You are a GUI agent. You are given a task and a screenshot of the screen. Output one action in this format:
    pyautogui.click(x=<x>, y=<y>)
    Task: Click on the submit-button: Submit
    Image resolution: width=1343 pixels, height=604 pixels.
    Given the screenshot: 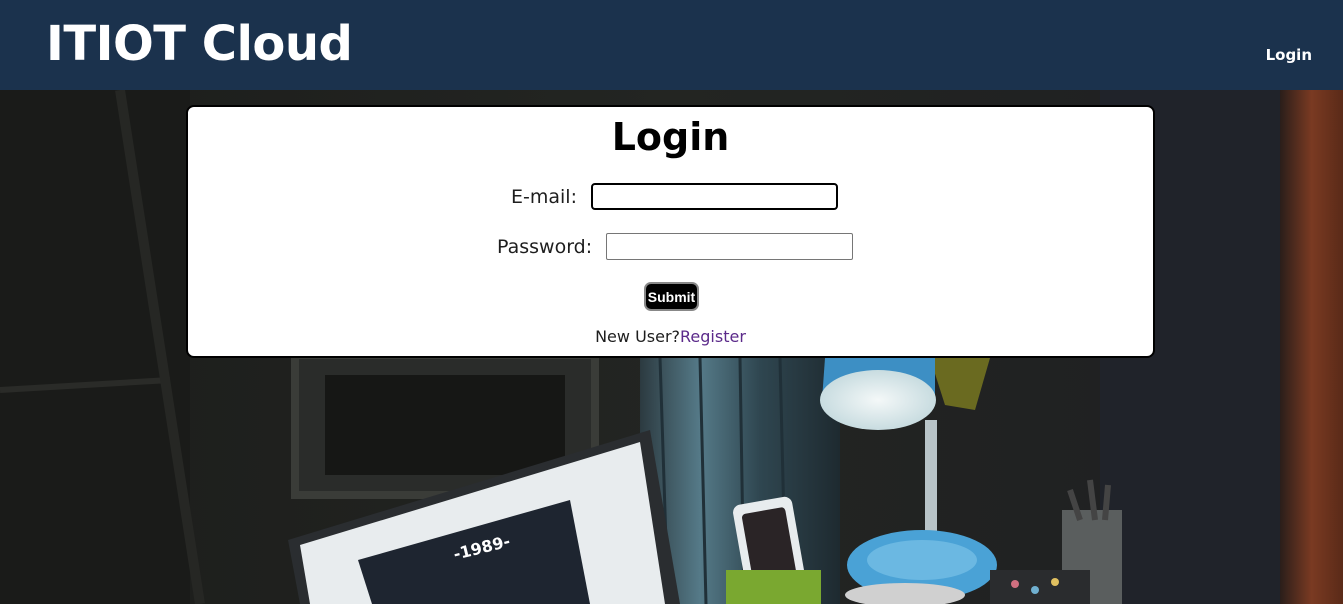 What is the action you would take?
    pyautogui.click(x=671, y=296)
    